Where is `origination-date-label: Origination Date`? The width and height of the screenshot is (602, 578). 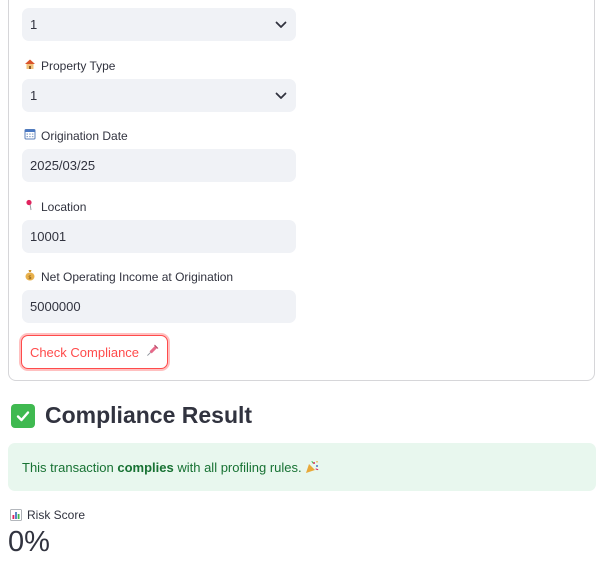 origination-date-label: Origination Date is located at coordinates (84, 135).